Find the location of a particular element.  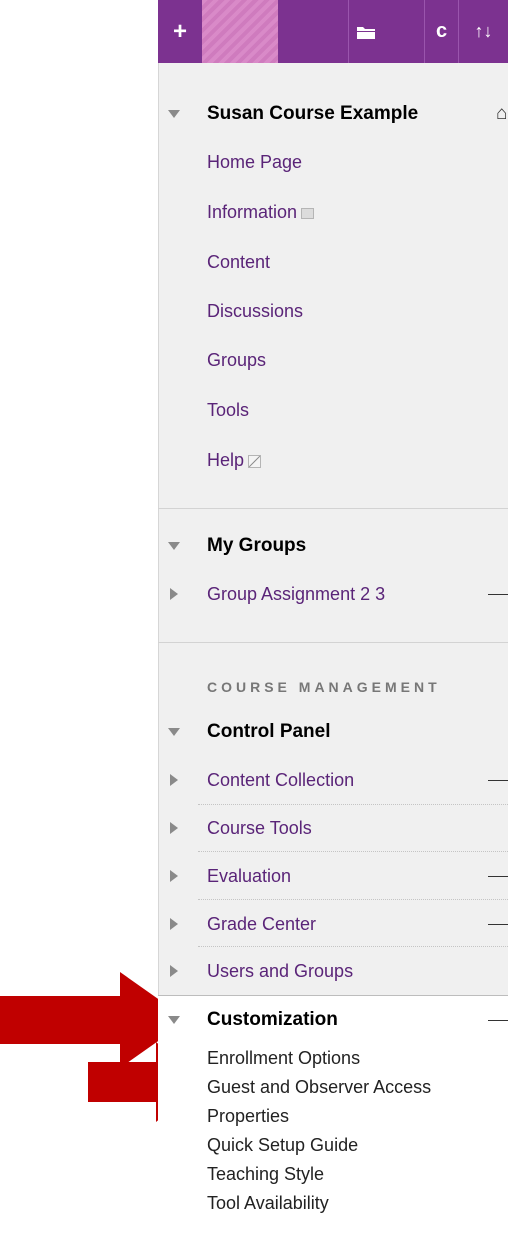

nav-groups: Groups is located at coordinates (236, 360).